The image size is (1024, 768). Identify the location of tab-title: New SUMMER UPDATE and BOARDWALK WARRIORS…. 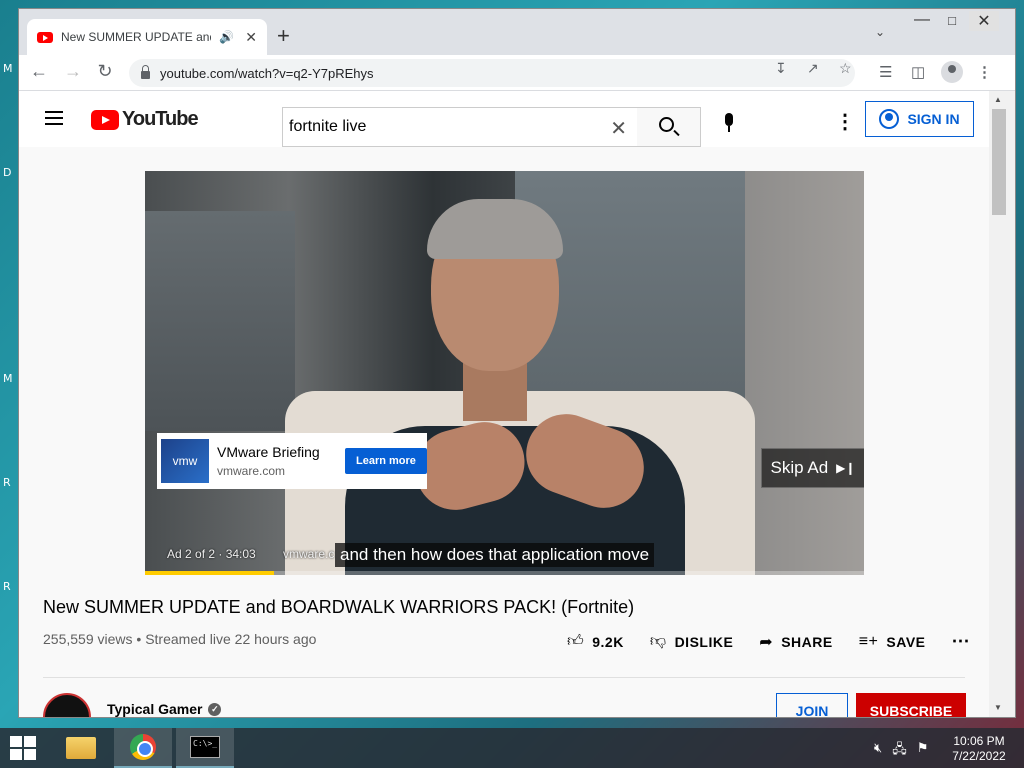
(136, 37).